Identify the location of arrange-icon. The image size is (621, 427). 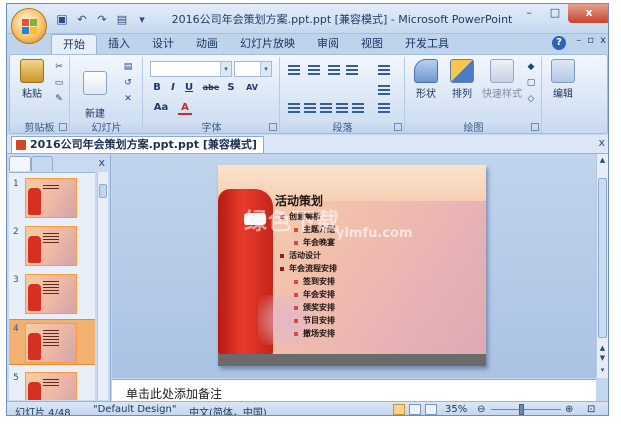
(462, 71).